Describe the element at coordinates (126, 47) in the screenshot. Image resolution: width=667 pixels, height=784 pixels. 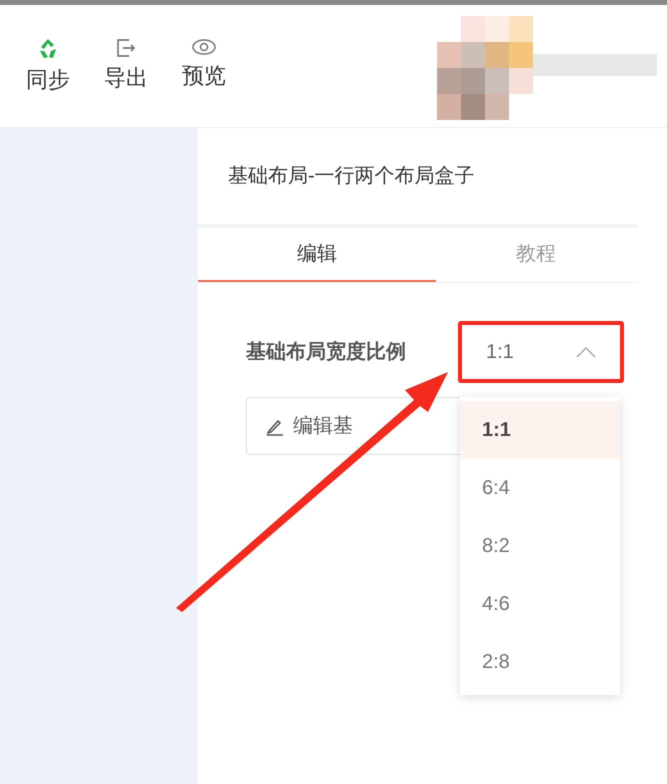
I see `export-icon` at that location.